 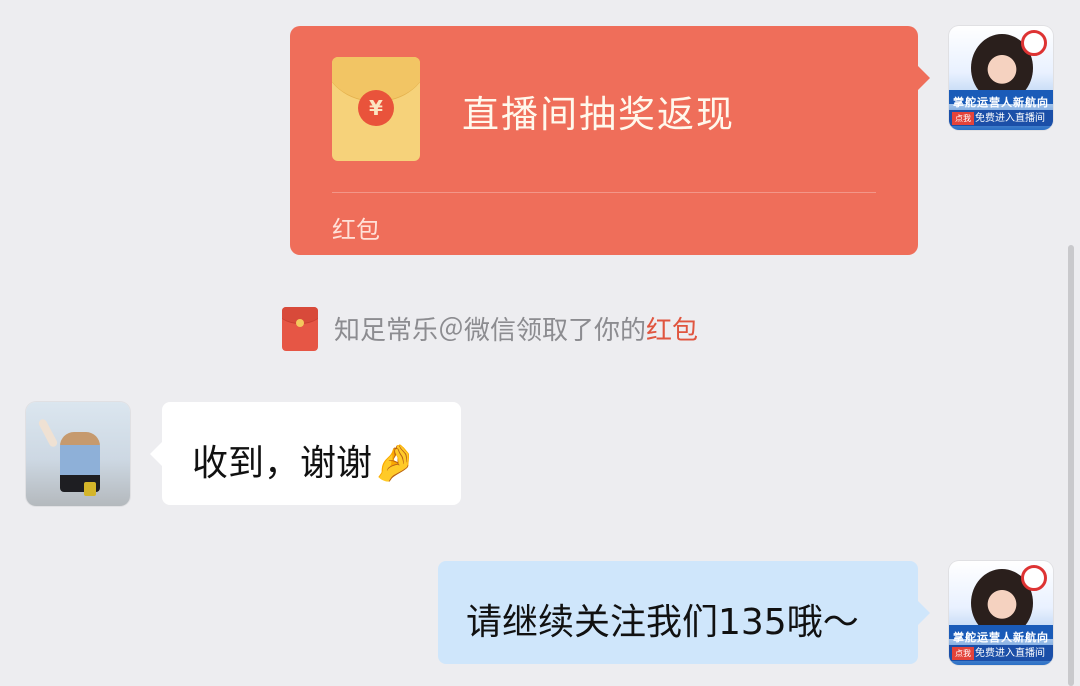 What do you see at coordinates (604, 192) in the screenshot?
I see `divider` at bounding box center [604, 192].